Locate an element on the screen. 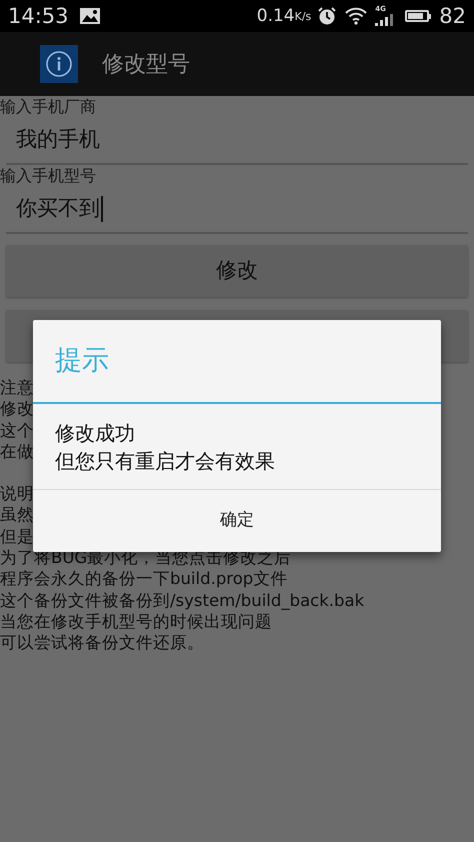 This screenshot has width=474, height=842. field-label: 输入手机型号 is located at coordinates (48, 176).